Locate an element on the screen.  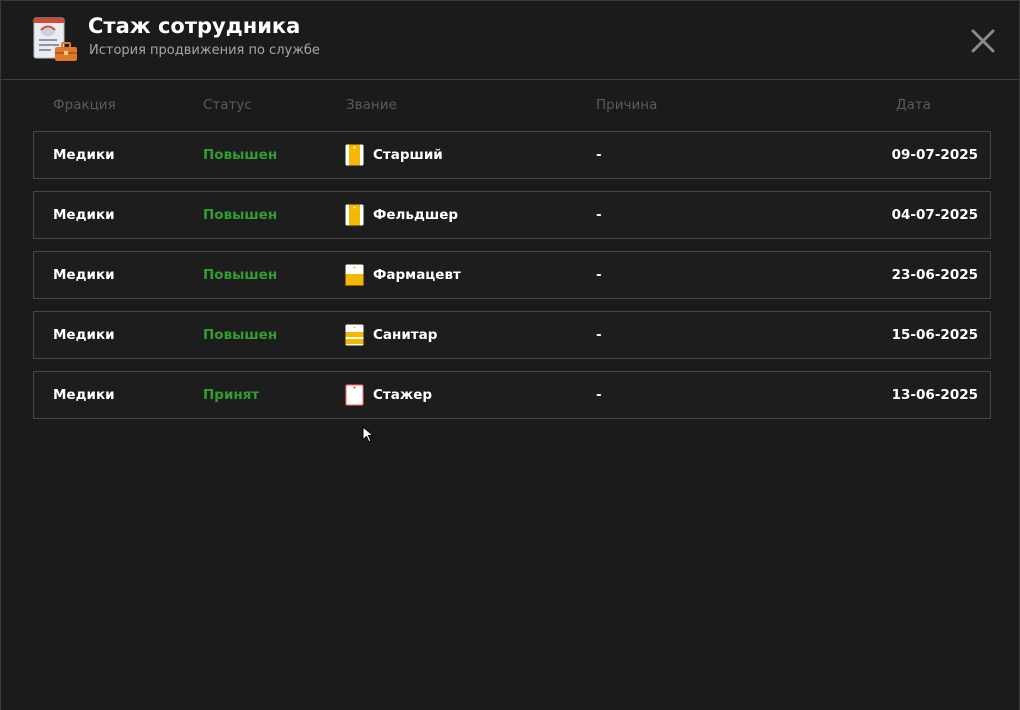
column-header-date: Дата is located at coordinates (913, 105).